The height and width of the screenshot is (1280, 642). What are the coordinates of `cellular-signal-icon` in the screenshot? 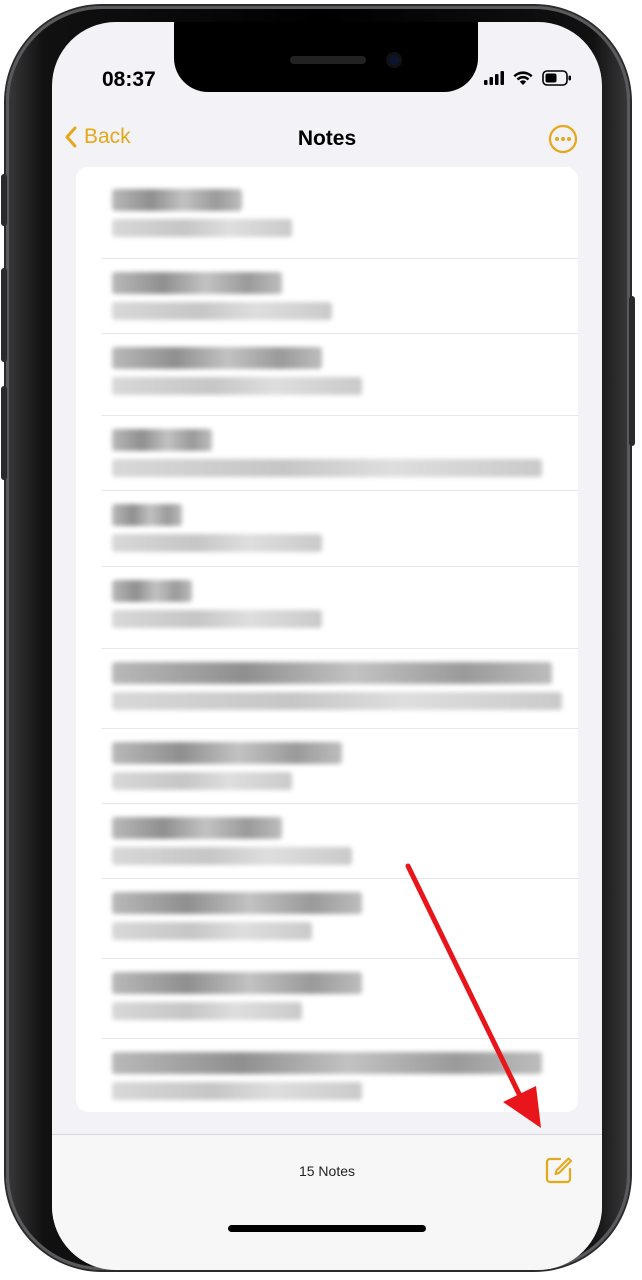 It's located at (494, 78).